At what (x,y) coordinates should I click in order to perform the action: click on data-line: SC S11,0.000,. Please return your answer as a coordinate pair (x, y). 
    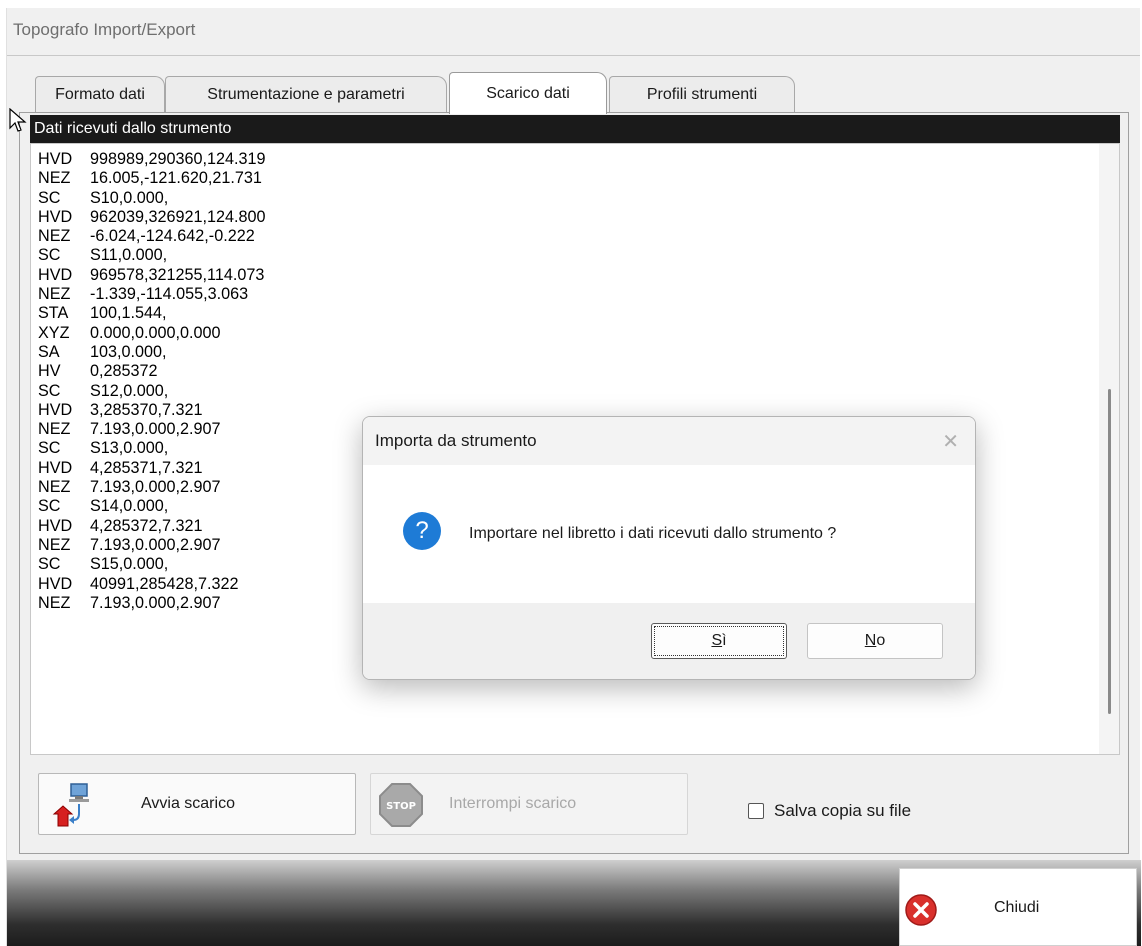
    Looking at the image, I should click on (152, 255).